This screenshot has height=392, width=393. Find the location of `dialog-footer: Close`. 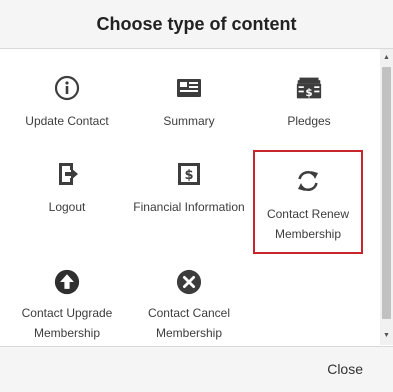

dialog-footer: Close is located at coordinates (196, 369).